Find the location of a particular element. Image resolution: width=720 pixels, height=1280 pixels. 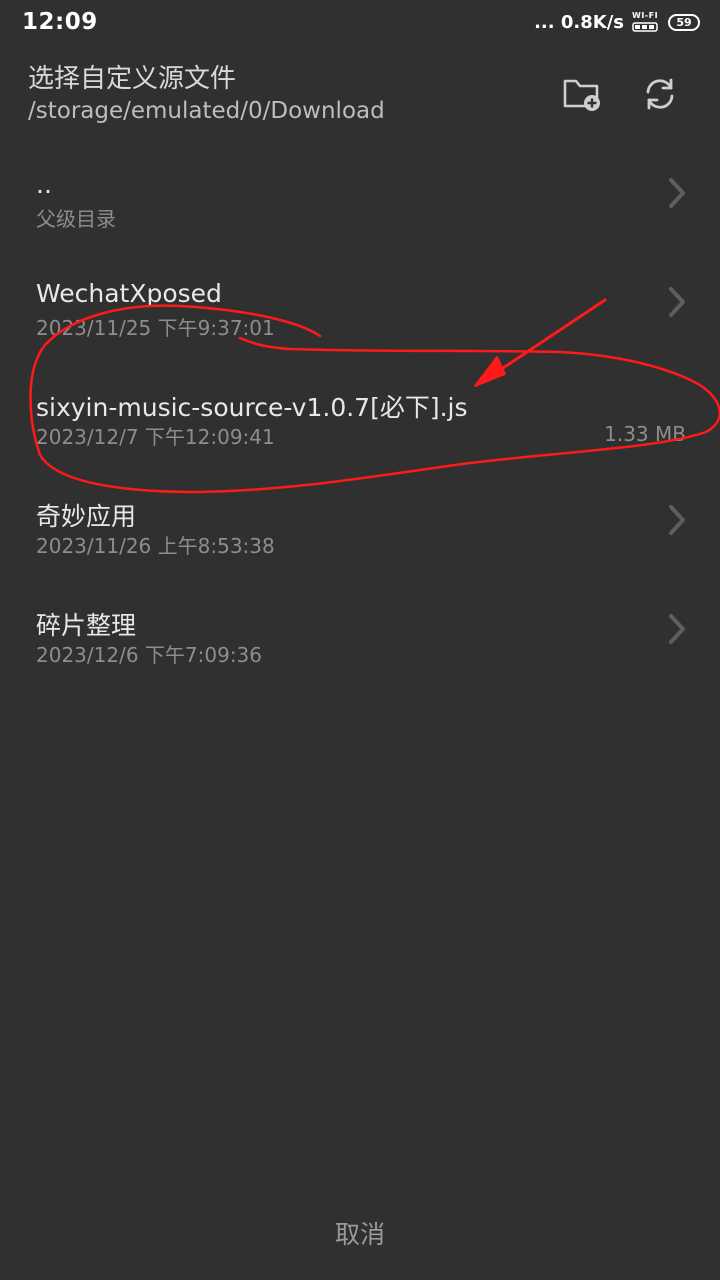

cancel-button: 取消 is located at coordinates (360, 1233).